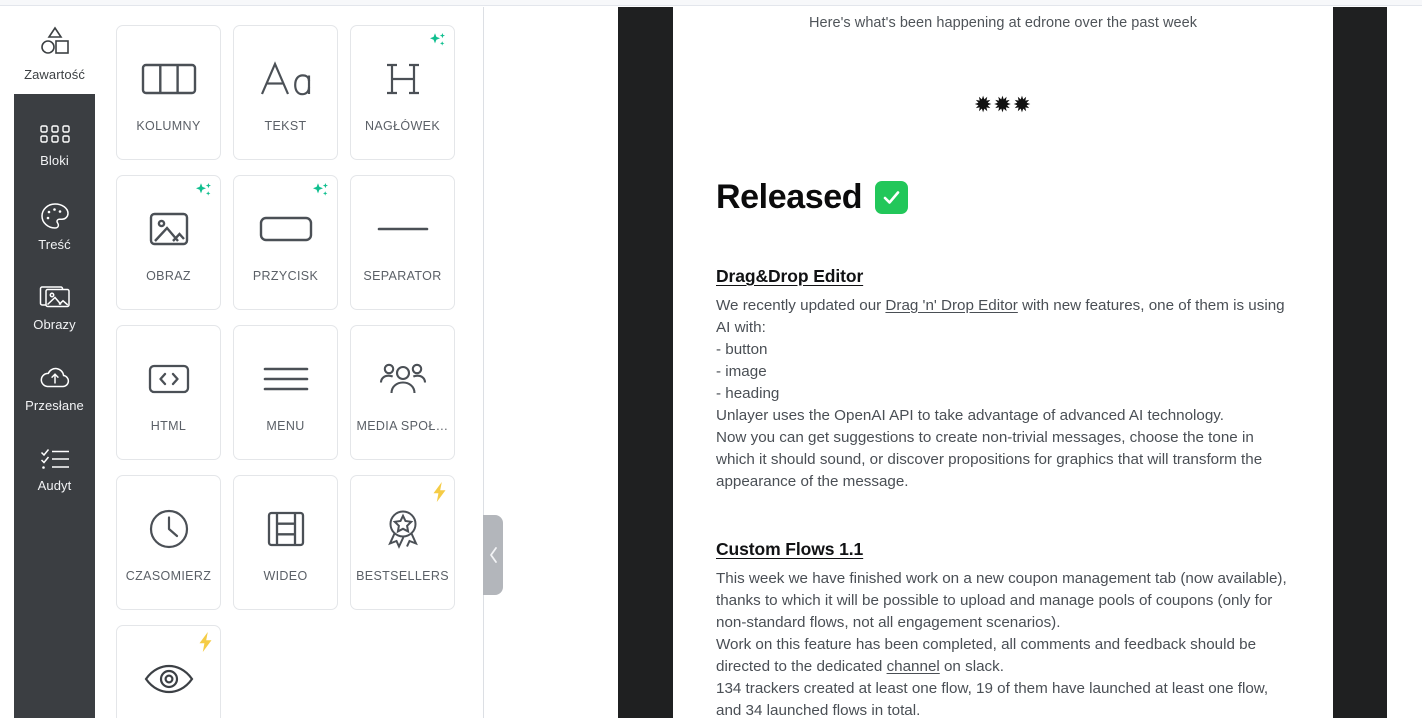 Image resolution: width=1422 pixels, height=718 pixels. I want to click on block-tile-wideo: WIDEO, so click(285, 542).